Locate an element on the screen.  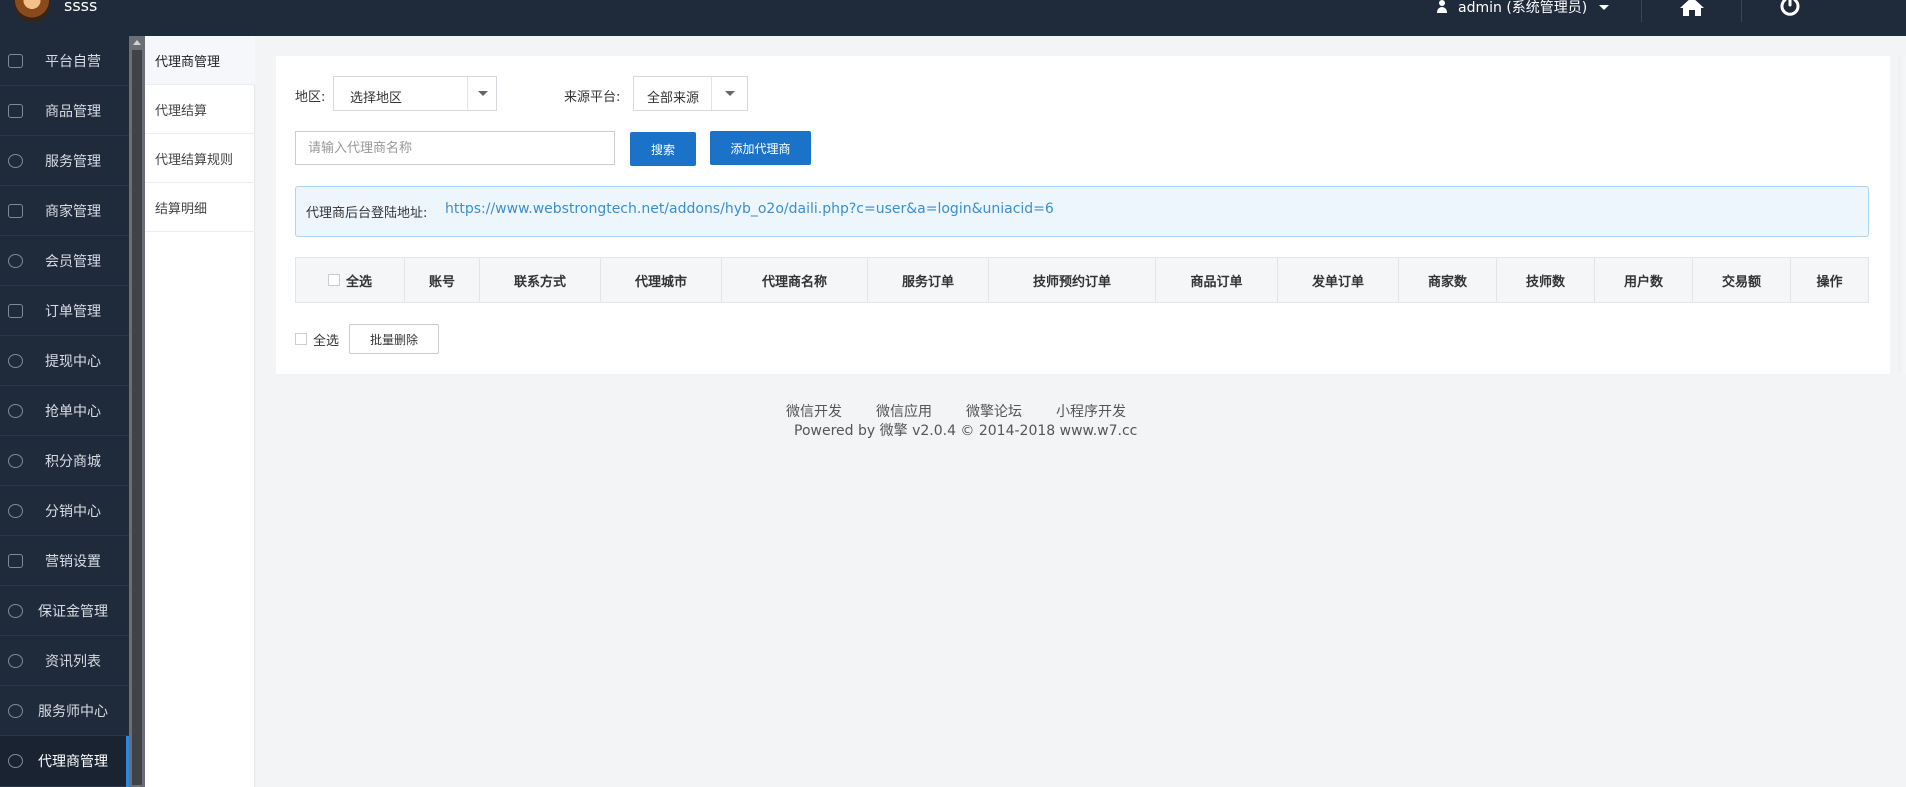
sidebar-item-agent: 代理商管理 is located at coordinates (64, 761).